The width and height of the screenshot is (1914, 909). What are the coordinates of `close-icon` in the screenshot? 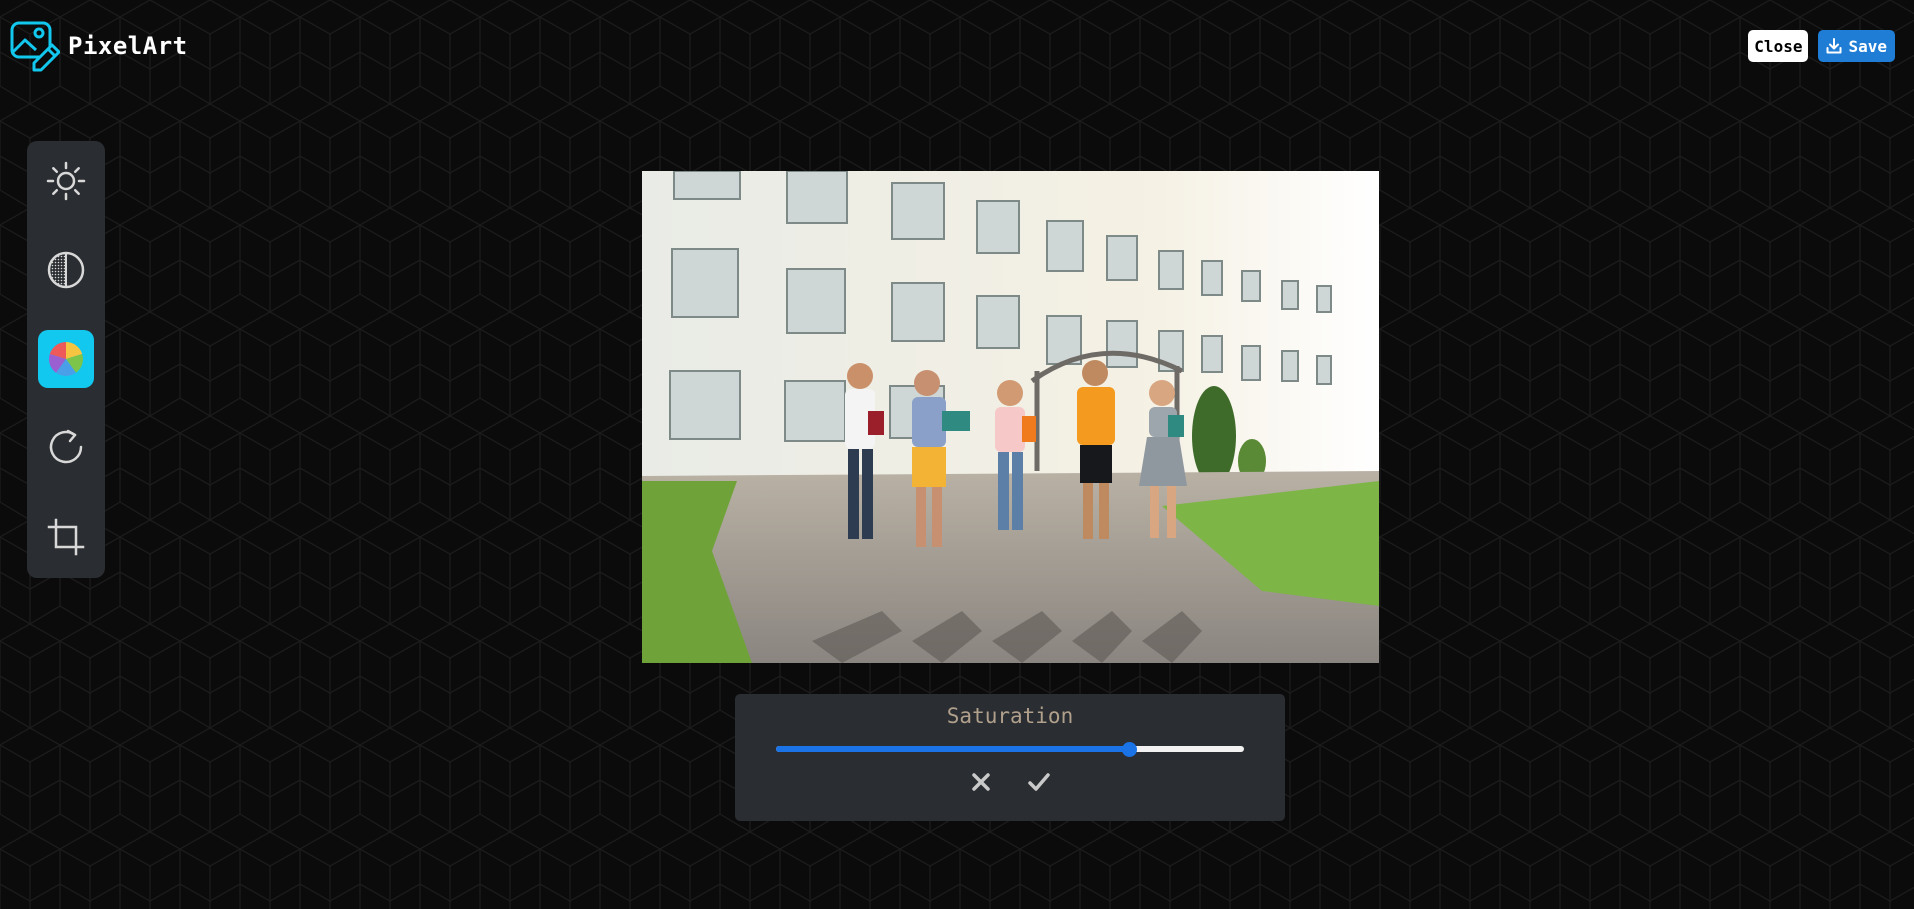 It's located at (981, 782).